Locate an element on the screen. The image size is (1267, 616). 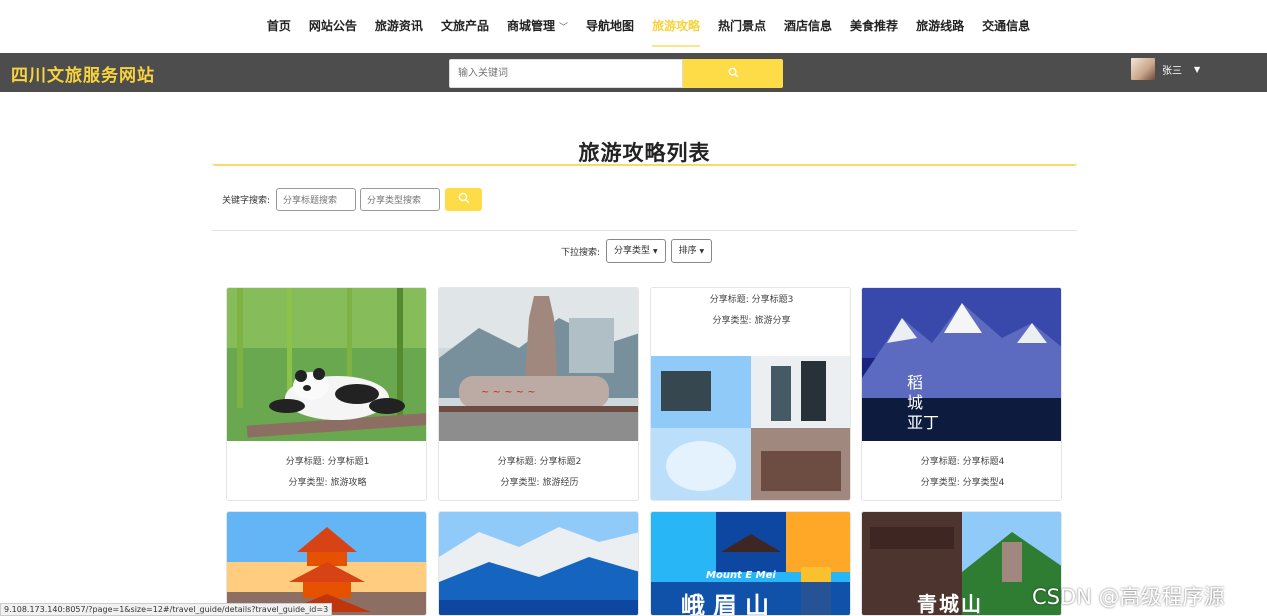
card-title: 分享标题: 分享标题1 is located at coordinates (327, 462).